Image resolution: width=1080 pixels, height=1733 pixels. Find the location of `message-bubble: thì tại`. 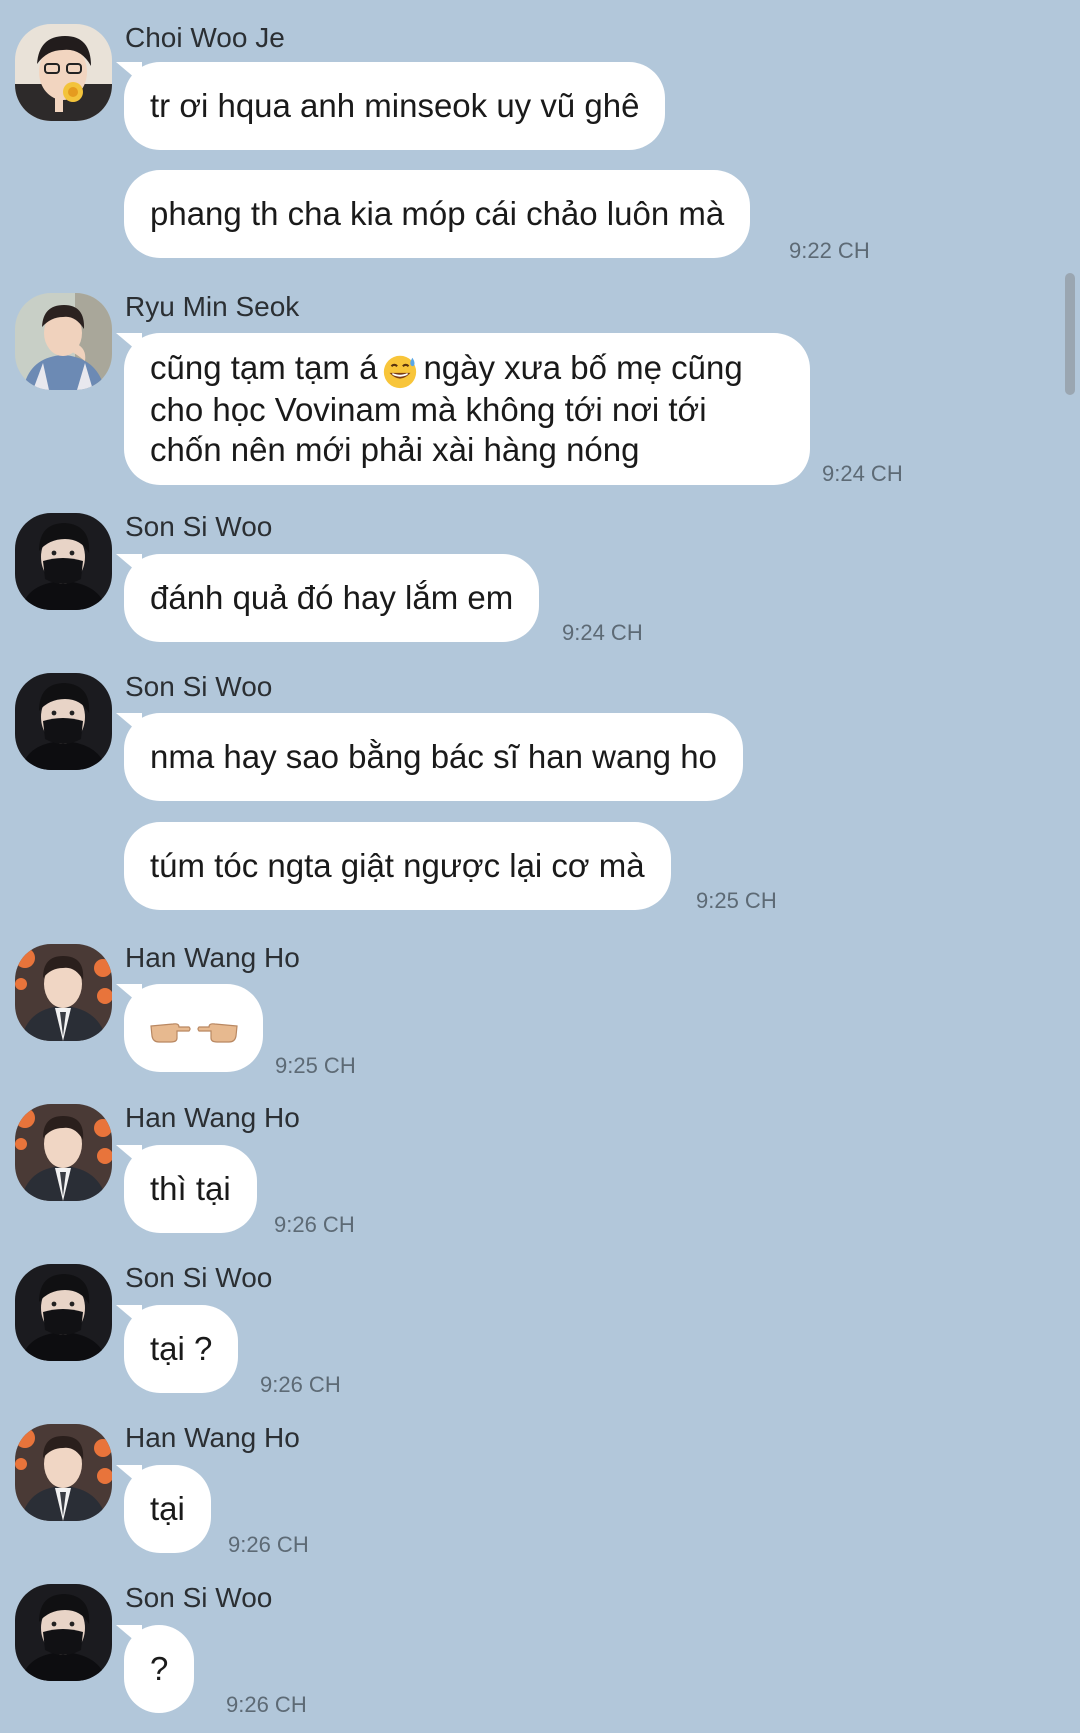

message-bubble: thì tại is located at coordinates (190, 1189).